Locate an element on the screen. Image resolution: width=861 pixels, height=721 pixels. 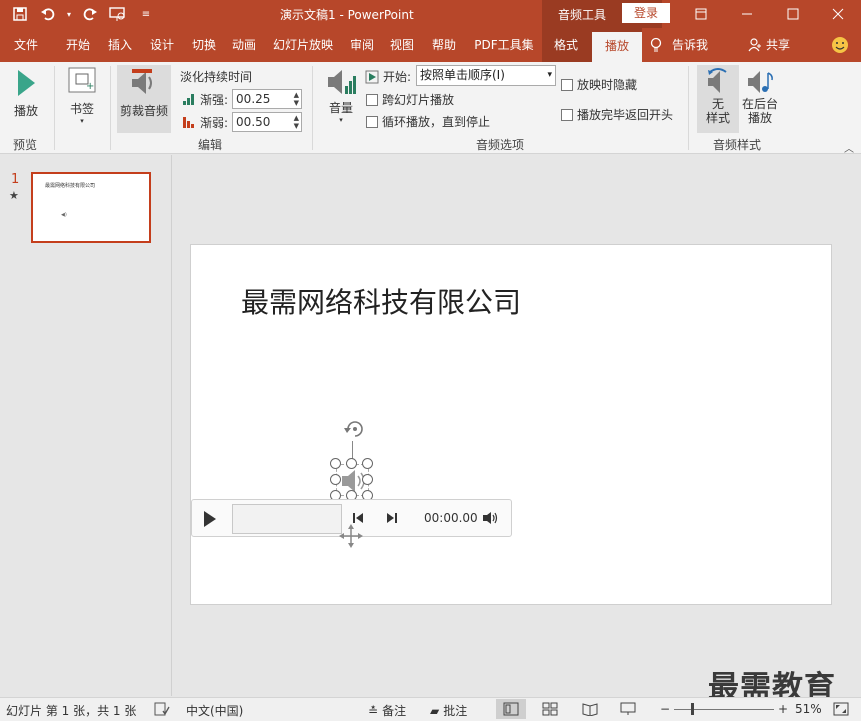
spelling-check-icon is located at coordinates (162, 709).